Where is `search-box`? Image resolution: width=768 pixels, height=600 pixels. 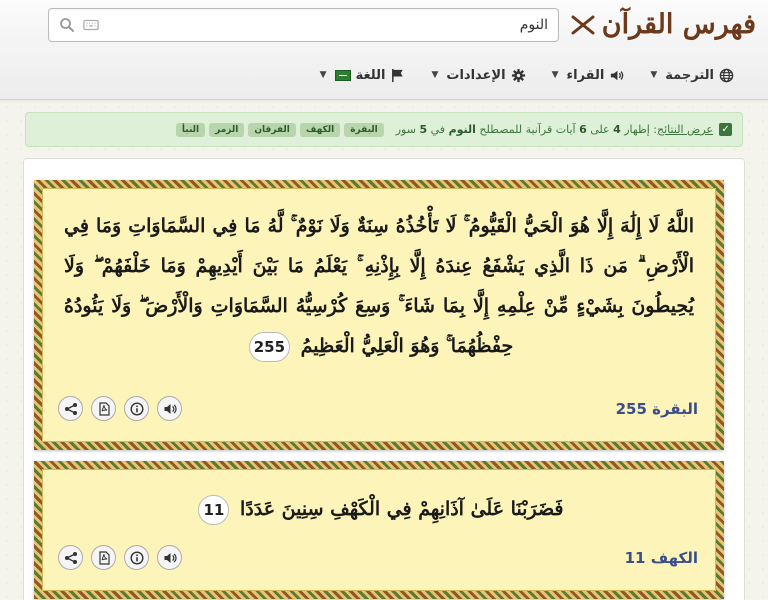 search-box is located at coordinates (303, 25).